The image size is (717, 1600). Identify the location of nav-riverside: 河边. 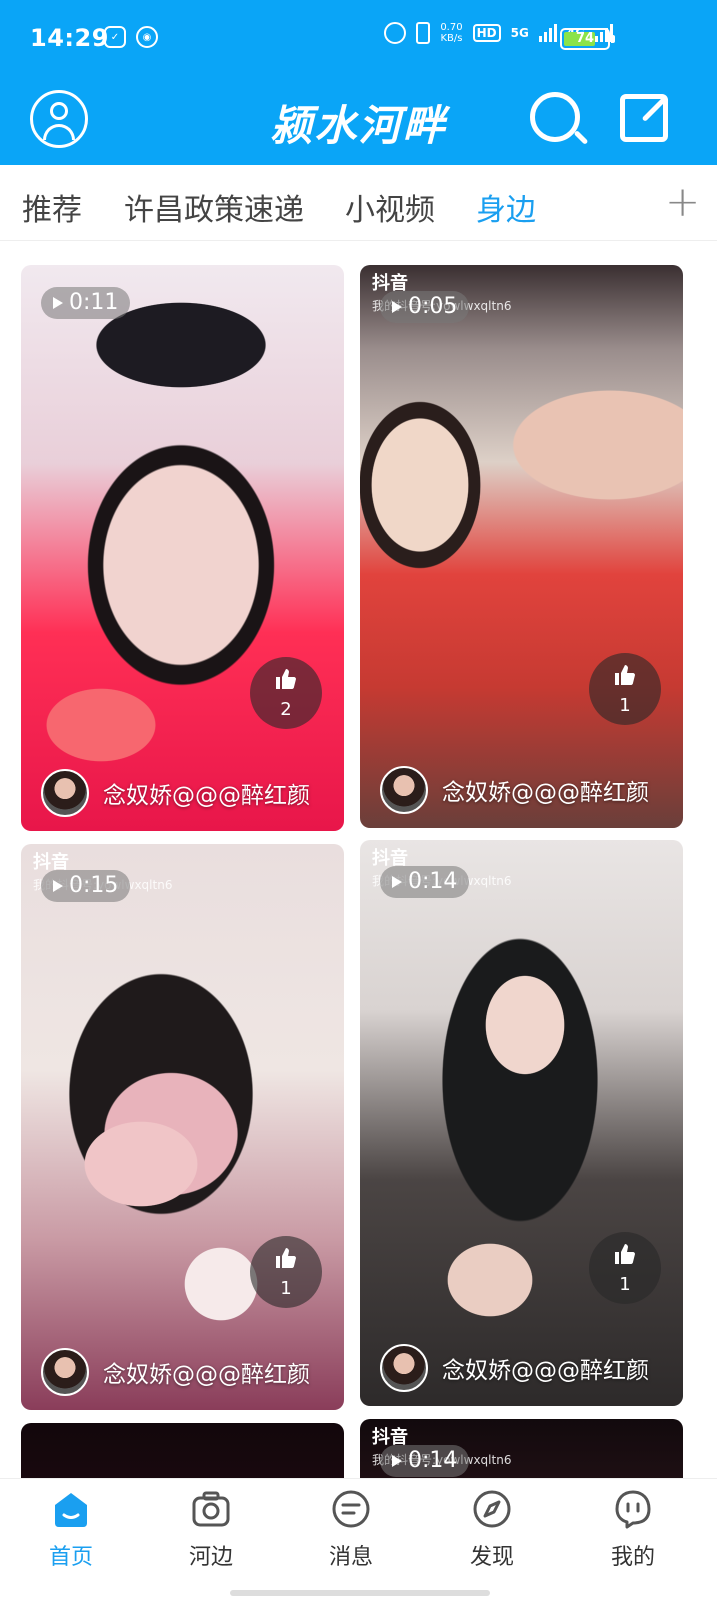
(211, 1530).